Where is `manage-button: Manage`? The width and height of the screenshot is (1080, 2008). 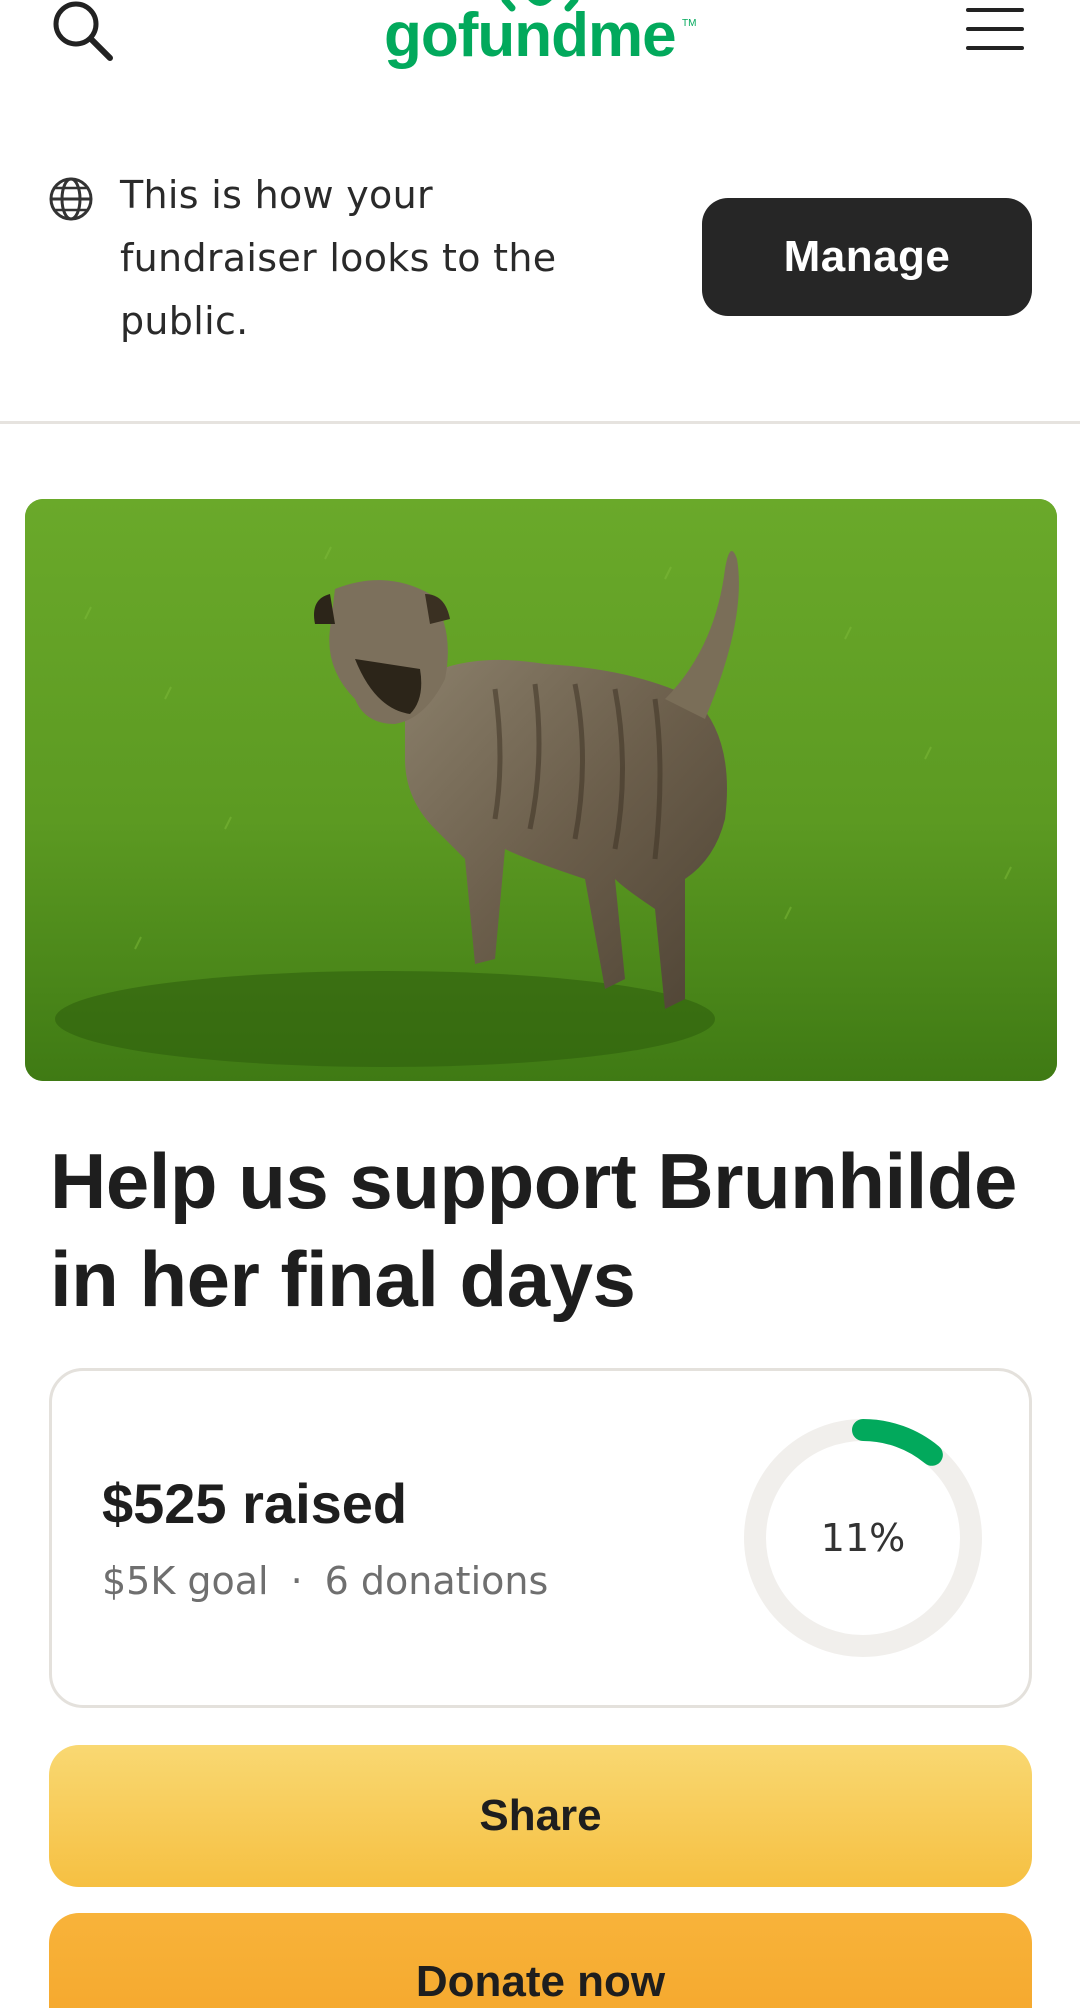
manage-button: Manage is located at coordinates (867, 257).